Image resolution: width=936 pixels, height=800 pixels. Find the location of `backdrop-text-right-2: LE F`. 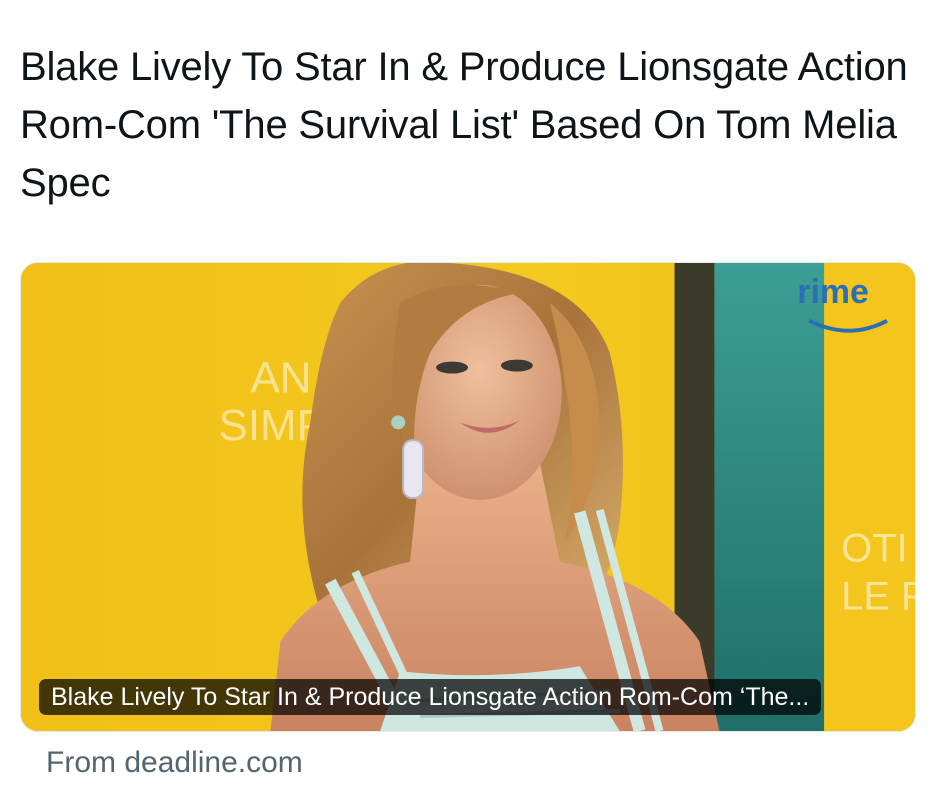

backdrop-text-right-2: LE F is located at coordinates (878, 597).